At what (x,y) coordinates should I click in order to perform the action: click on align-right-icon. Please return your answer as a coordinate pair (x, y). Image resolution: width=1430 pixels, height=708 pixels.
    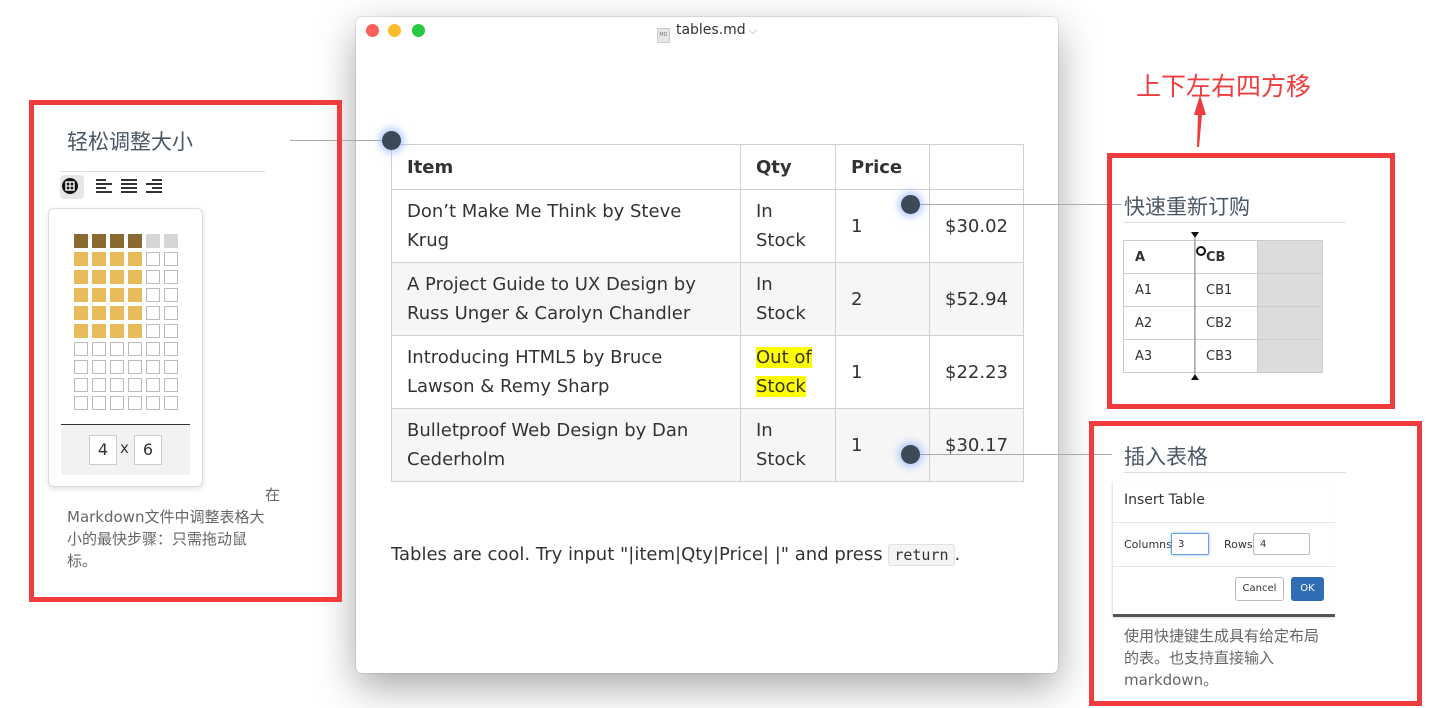
    Looking at the image, I should click on (154, 186).